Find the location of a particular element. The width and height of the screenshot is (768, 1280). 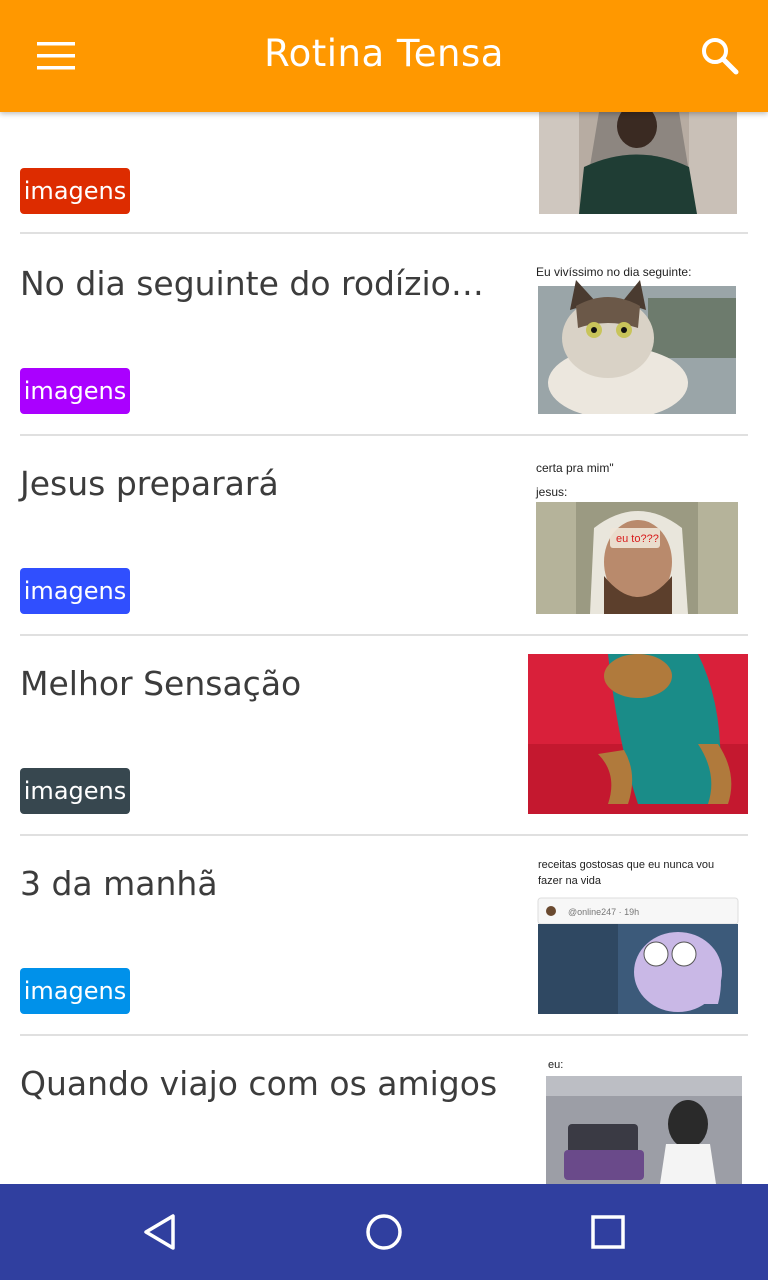

post-thumbnail: Eu vivíssimo no dia seguinte: is located at coordinates (638, 336).